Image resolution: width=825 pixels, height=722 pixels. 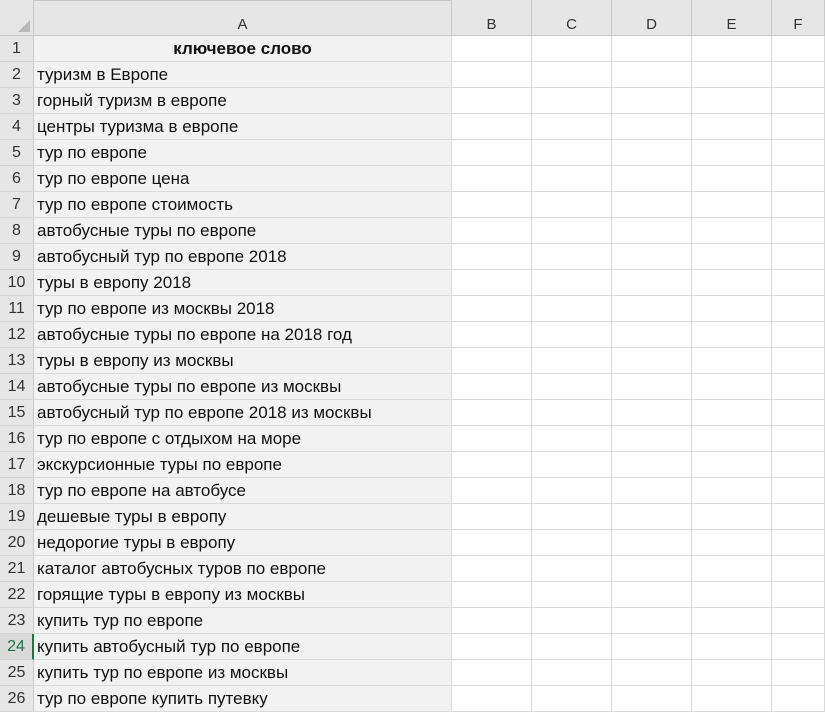 What do you see at coordinates (572, 153) in the screenshot?
I see `cell-c5` at bounding box center [572, 153].